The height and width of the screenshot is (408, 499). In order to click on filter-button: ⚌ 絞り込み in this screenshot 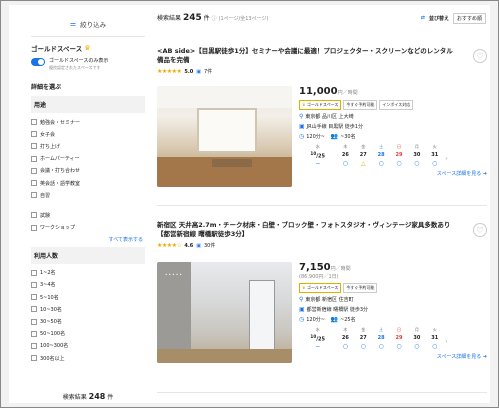, I will do `click(88, 24)`.